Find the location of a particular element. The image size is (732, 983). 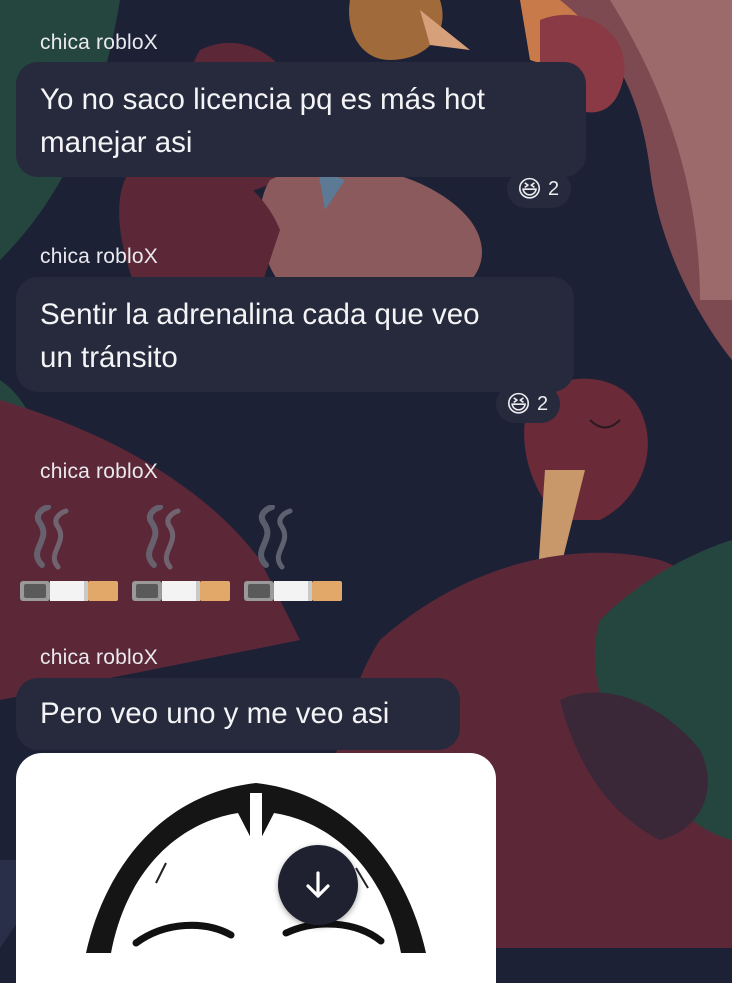

message-text: manejar asi is located at coordinates (116, 142).